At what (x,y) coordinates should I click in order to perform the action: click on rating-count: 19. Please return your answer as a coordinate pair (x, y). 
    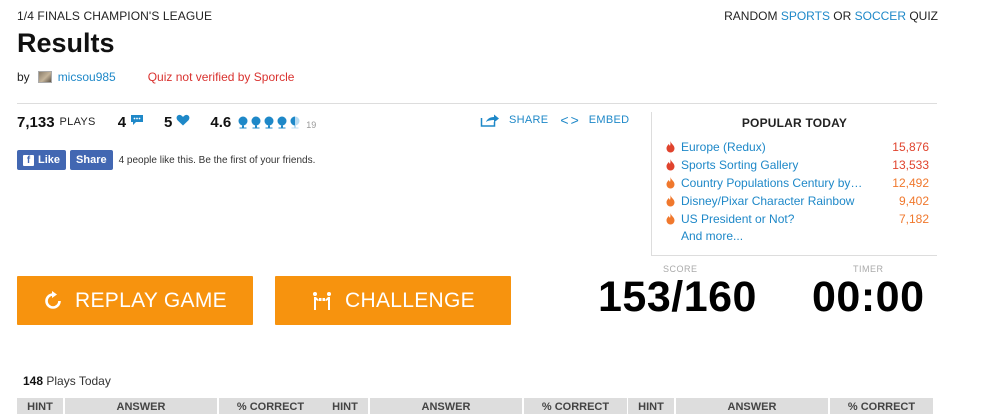
    Looking at the image, I should click on (311, 125).